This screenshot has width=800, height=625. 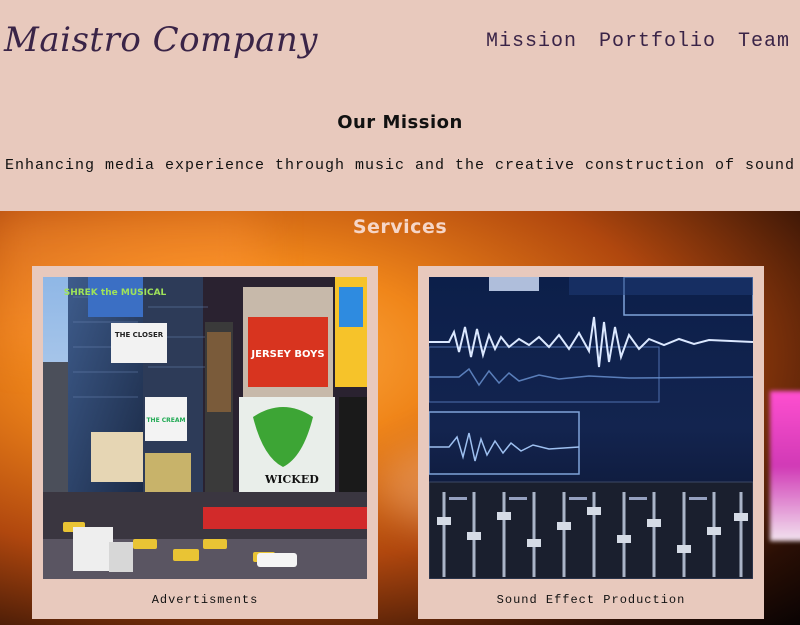 I want to click on billboard-cream: THE CREAM, so click(x=166, y=419).